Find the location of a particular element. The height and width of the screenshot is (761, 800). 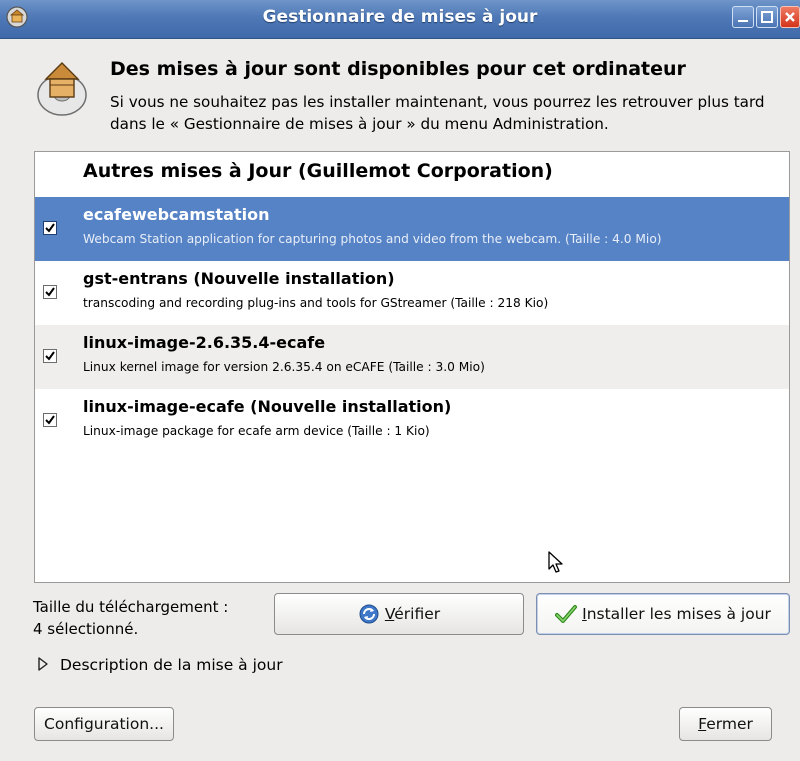

refresh-icon is located at coordinates (369, 614).